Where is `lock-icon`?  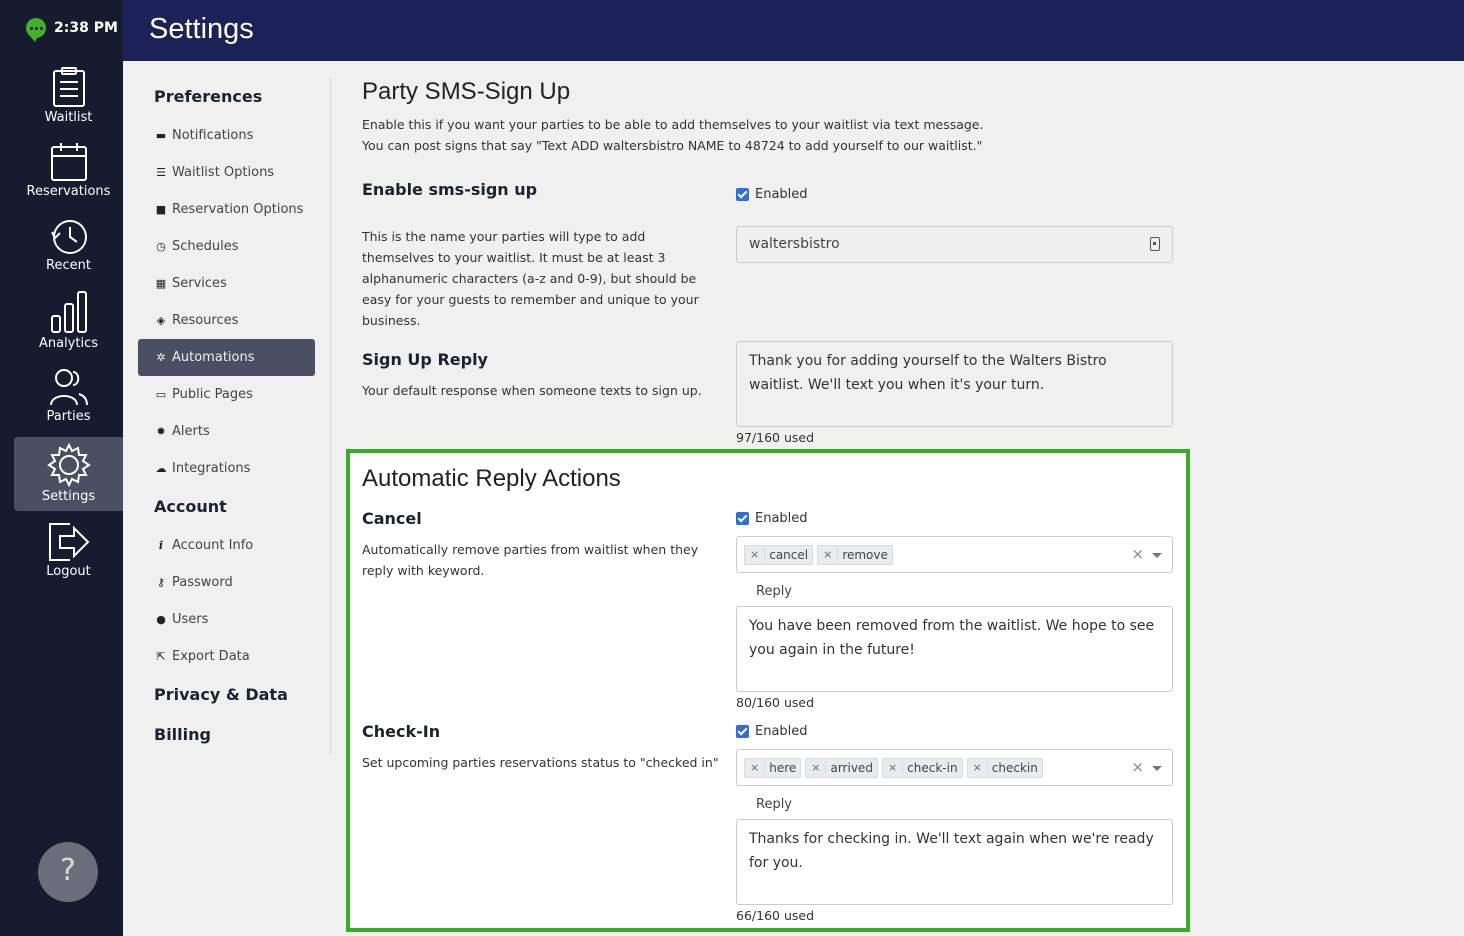
lock-icon is located at coordinates (1155, 244).